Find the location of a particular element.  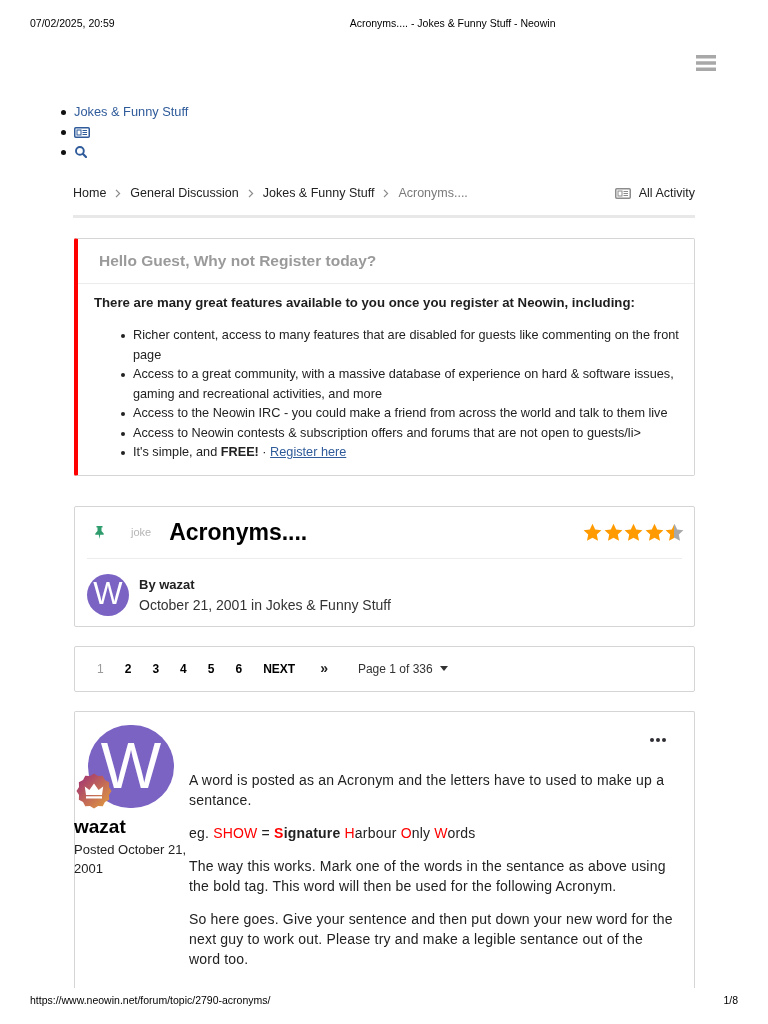

page-link: 6 is located at coordinates (239, 668).